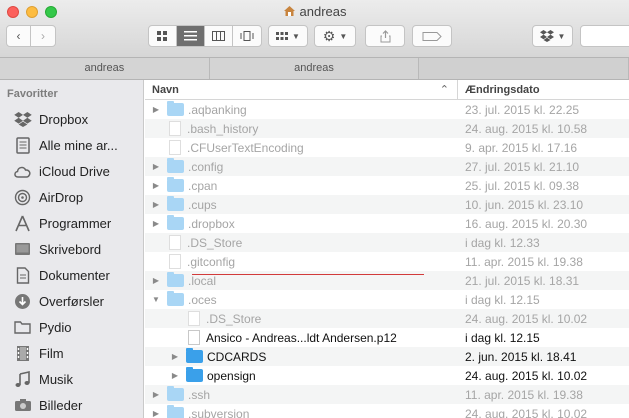 The width and height of the screenshot is (629, 418). What do you see at coordinates (387, 299) in the screenshot?
I see `table-row: ▼ .oces i dag kl. 12.15` at bounding box center [387, 299].